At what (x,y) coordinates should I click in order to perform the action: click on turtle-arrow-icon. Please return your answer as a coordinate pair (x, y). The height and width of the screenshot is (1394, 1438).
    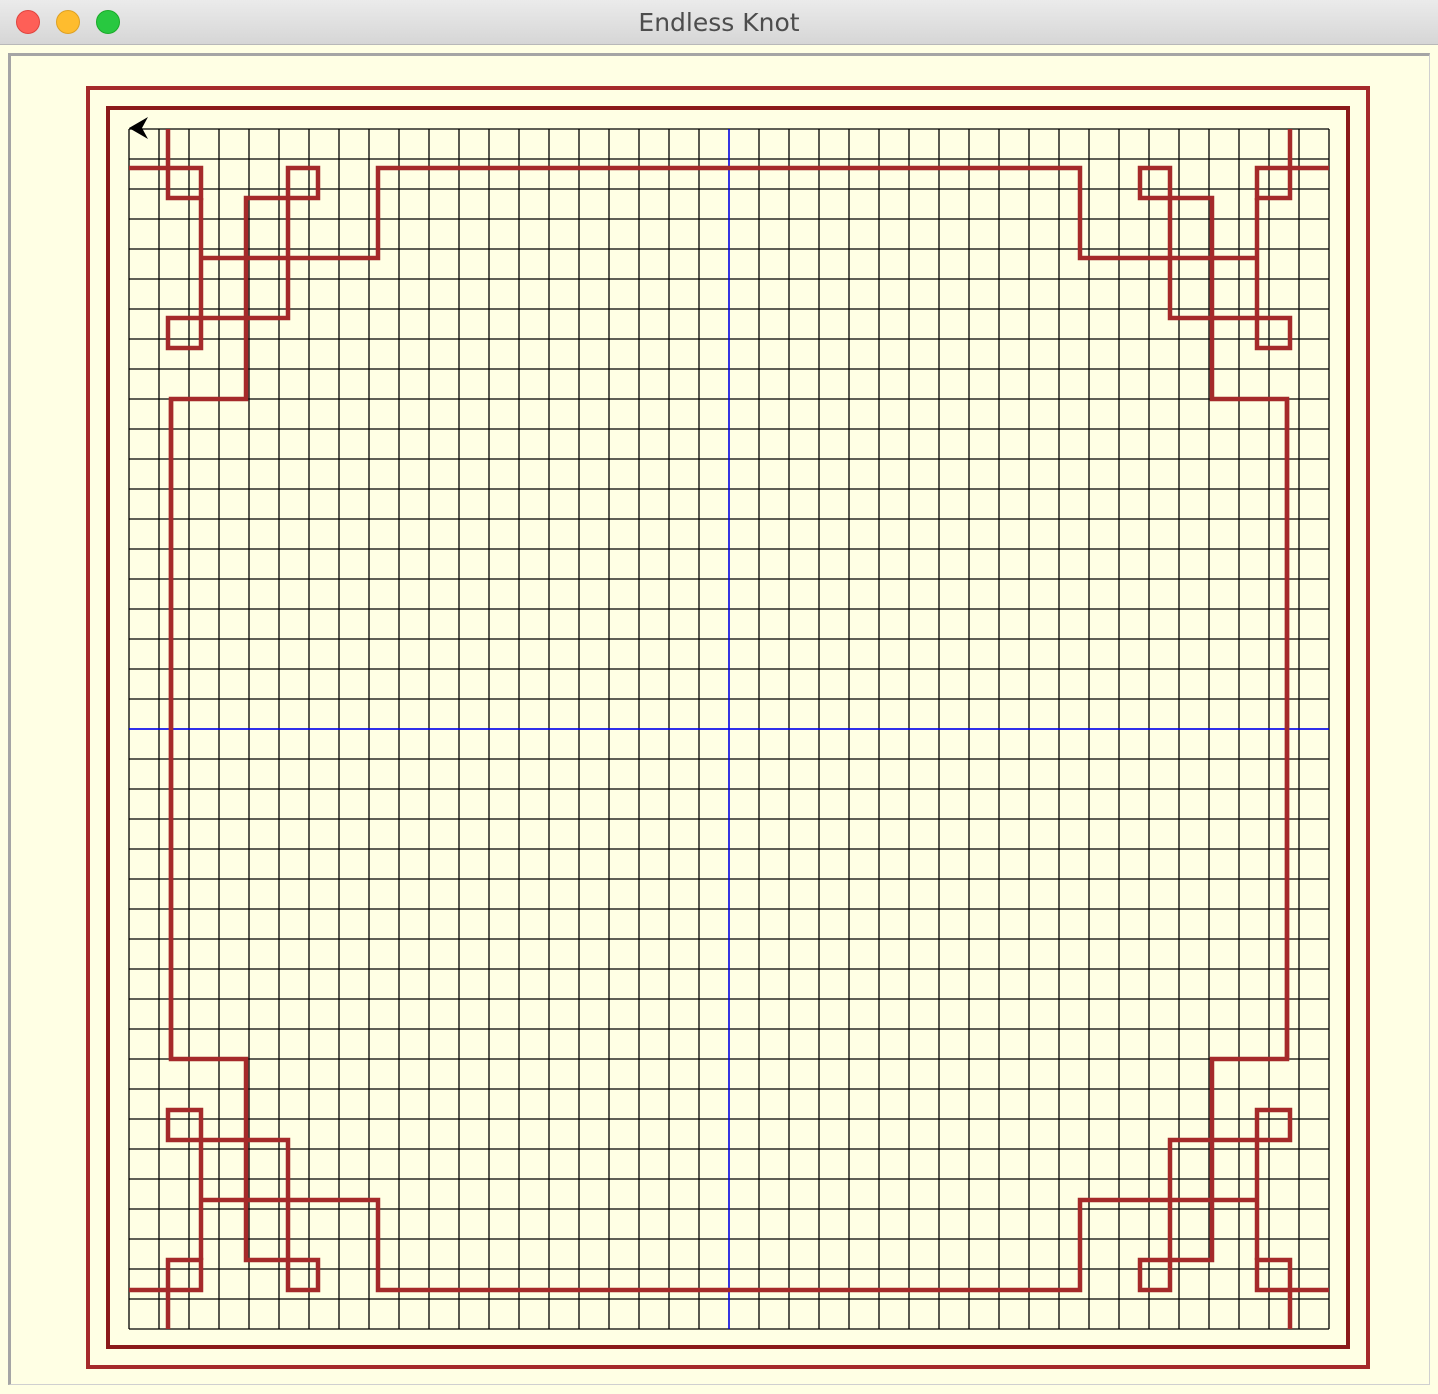
    Looking at the image, I should click on (138, 128).